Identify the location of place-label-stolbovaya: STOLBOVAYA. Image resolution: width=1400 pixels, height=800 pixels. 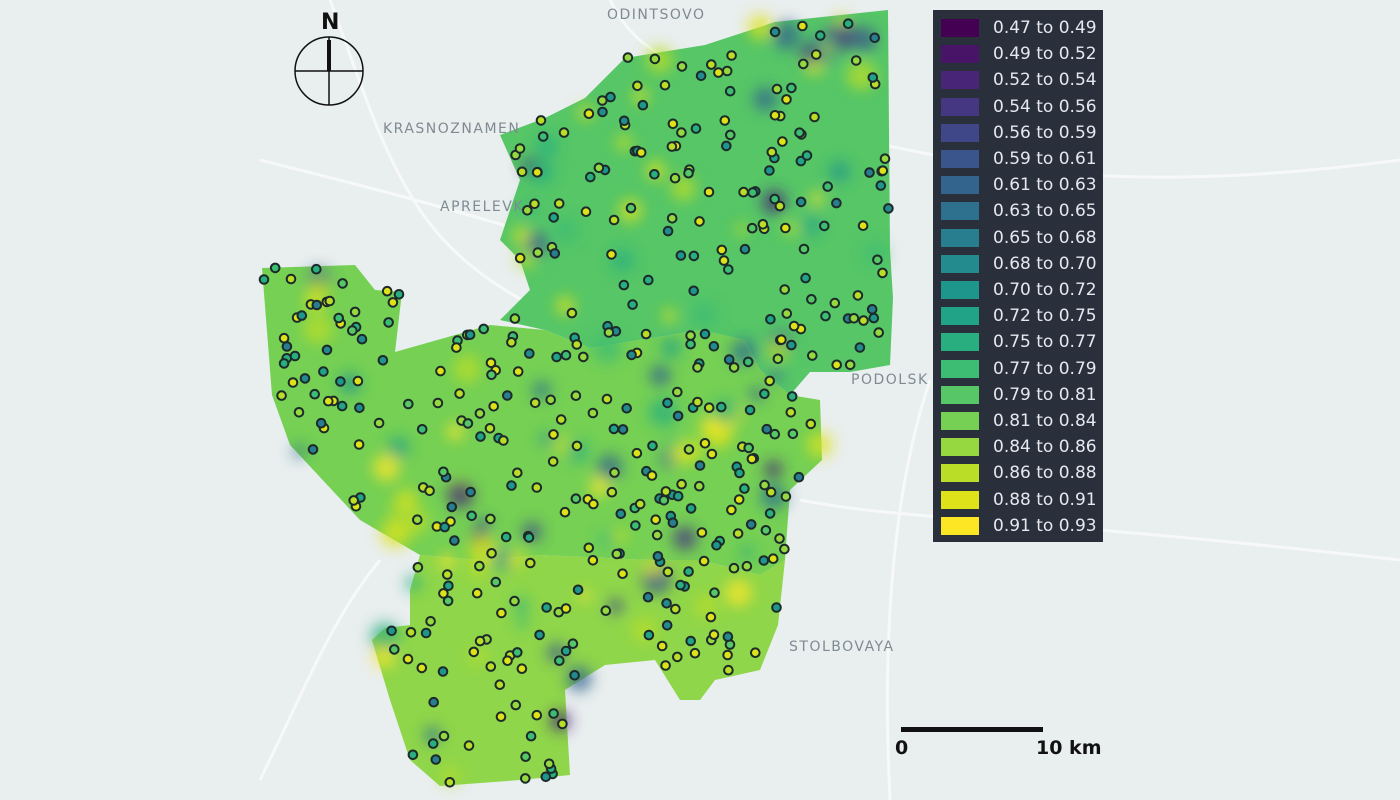
(842, 647).